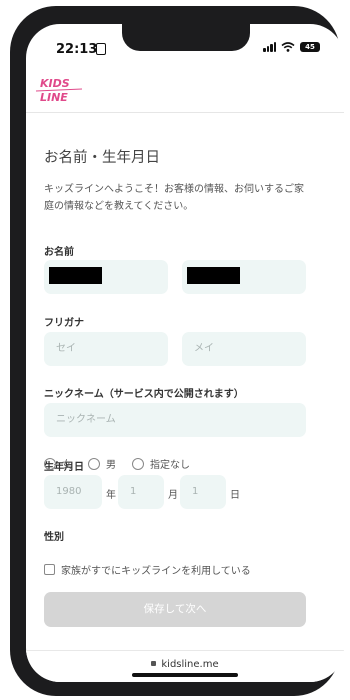 This screenshot has height=700, width=350. Describe the element at coordinates (73, 492) in the screenshot. I see `birth-year-input: 1980` at that location.